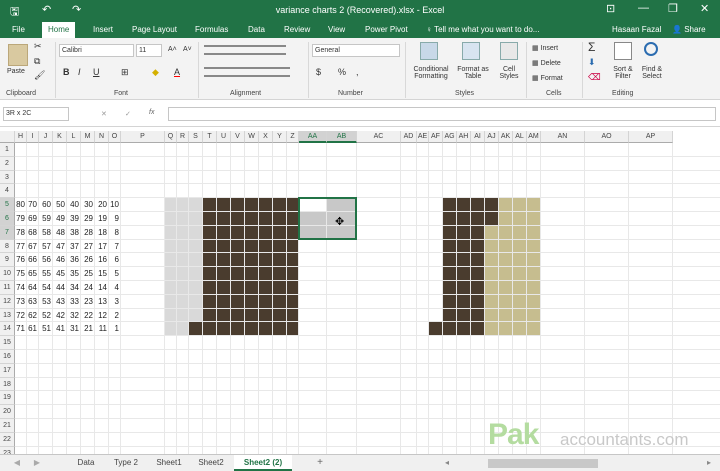 This screenshot has width=720, height=471. What do you see at coordinates (7, 150) in the screenshot?
I see `row-header: 1` at bounding box center [7, 150].